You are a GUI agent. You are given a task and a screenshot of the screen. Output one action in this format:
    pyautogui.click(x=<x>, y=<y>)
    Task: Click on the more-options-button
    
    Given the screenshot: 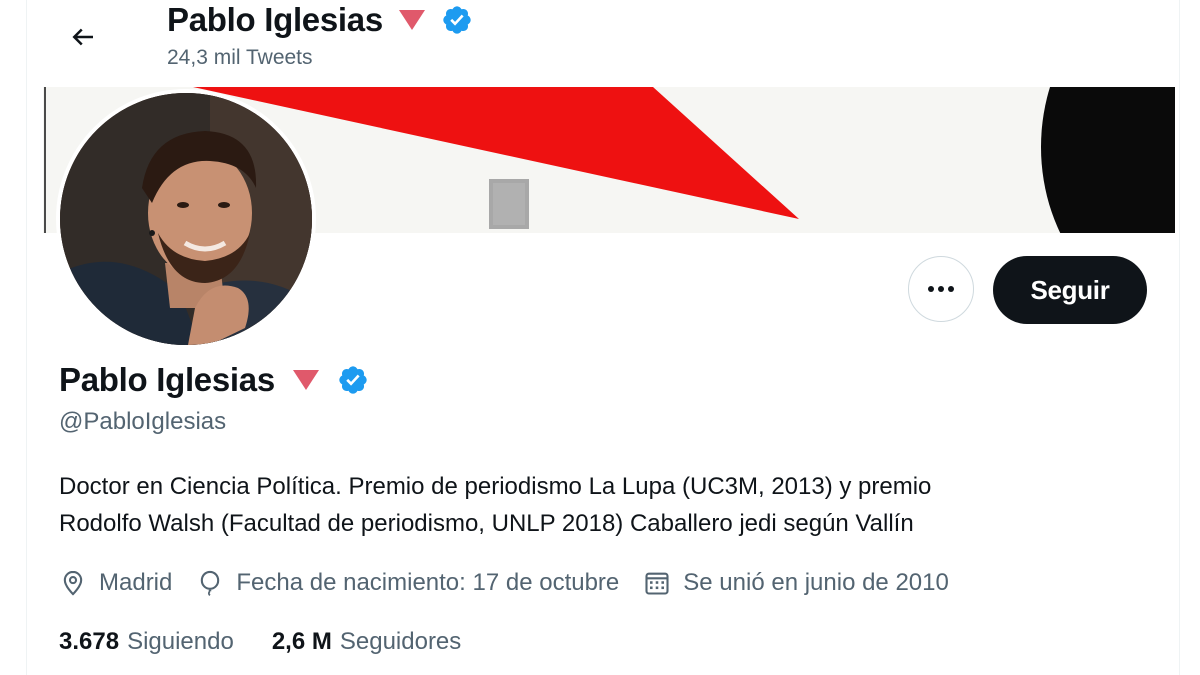 What is the action you would take?
    pyautogui.click(x=941, y=289)
    